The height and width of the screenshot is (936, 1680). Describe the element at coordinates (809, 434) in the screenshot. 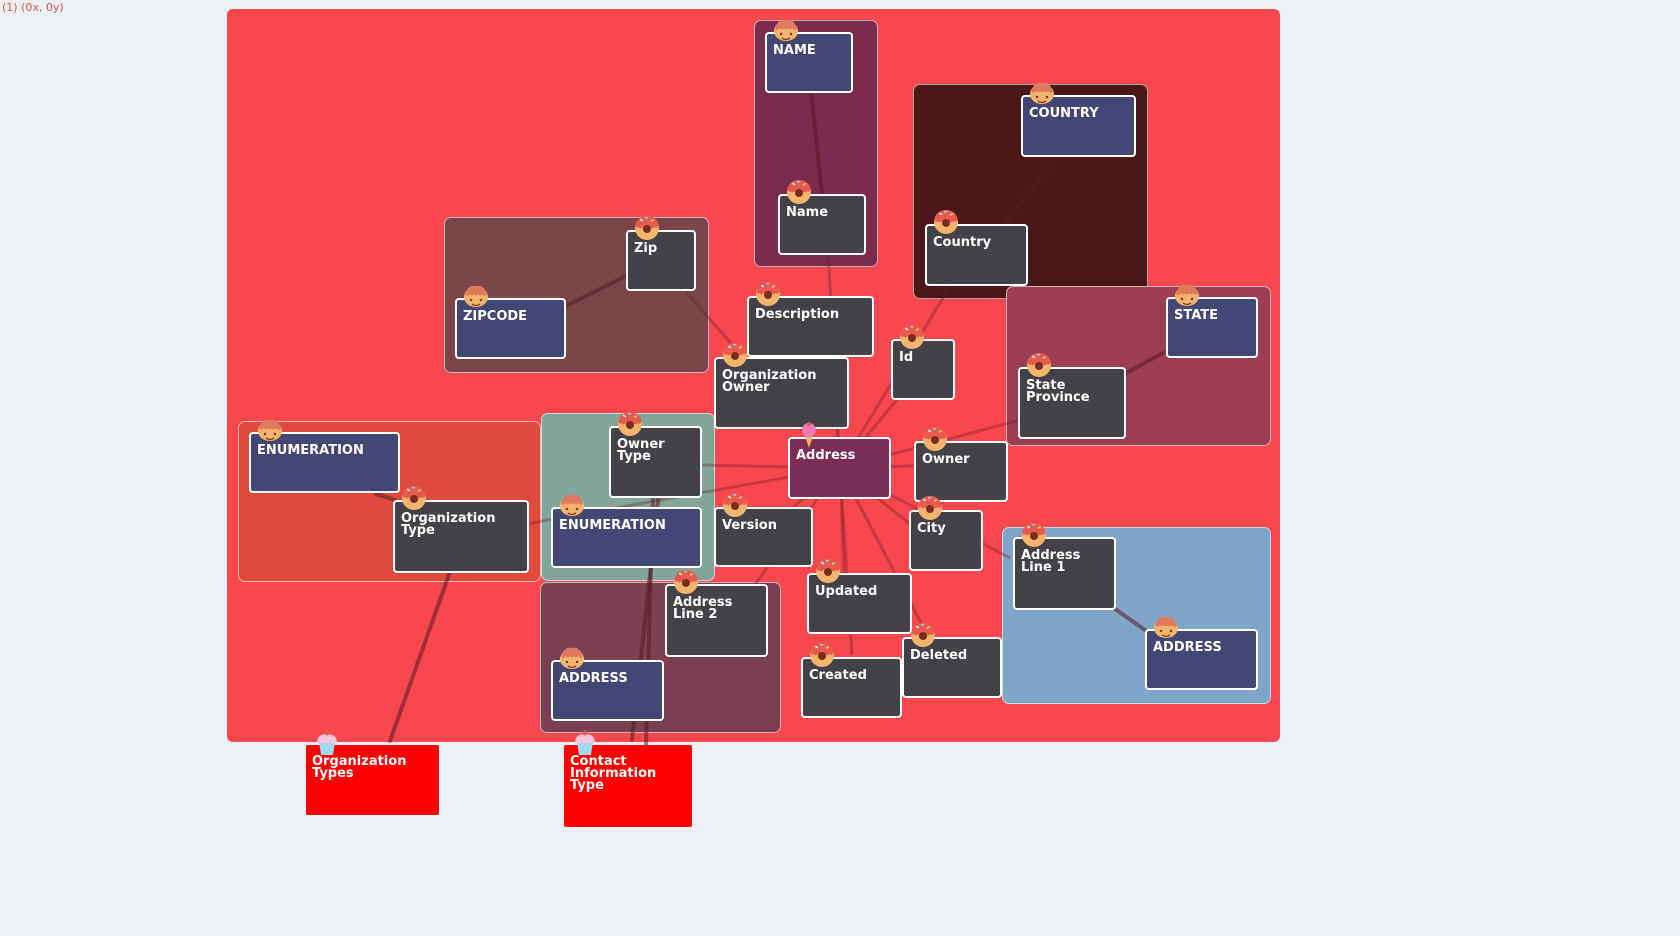

I see `ice-cream-icon` at that location.